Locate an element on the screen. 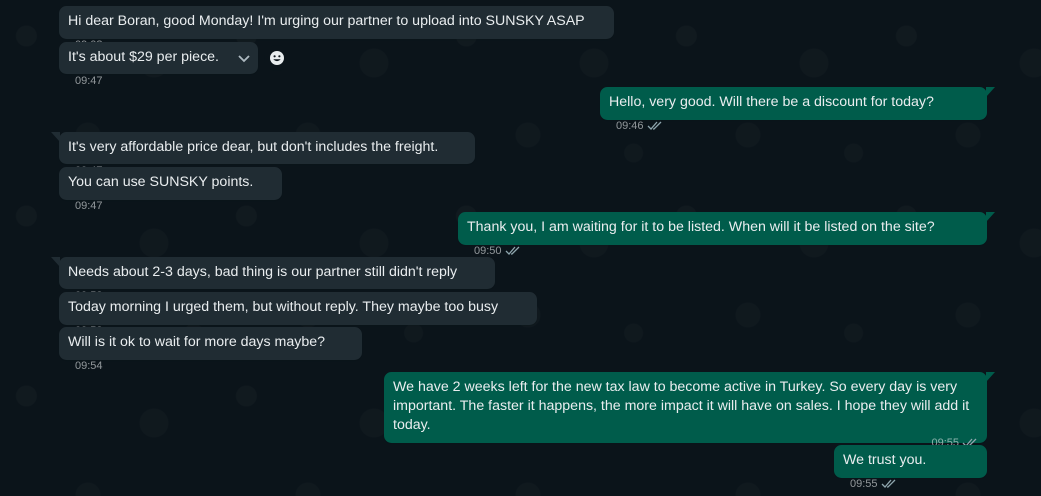 This screenshot has height=496, width=1041. message-time: 09:46 is located at coordinates (639, 126).